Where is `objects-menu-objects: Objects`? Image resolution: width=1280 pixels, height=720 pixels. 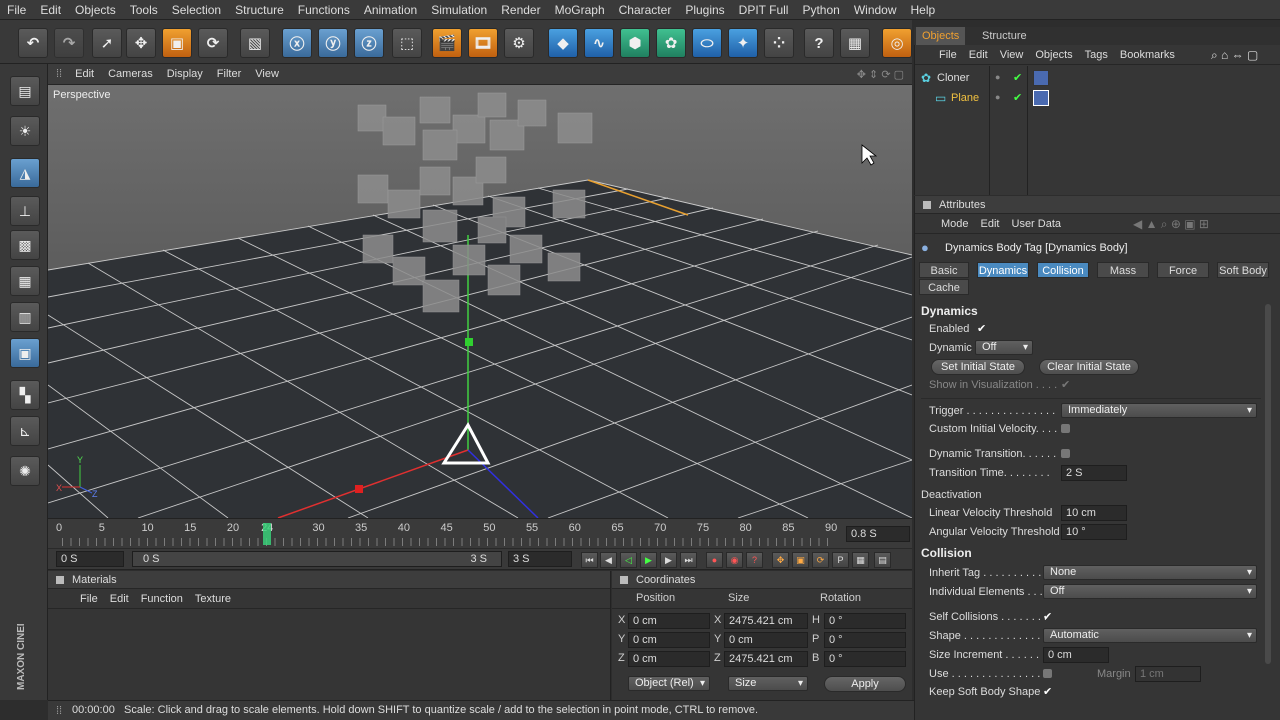
objects-menu-objects: Objects is located at coordinates (1053, 55).